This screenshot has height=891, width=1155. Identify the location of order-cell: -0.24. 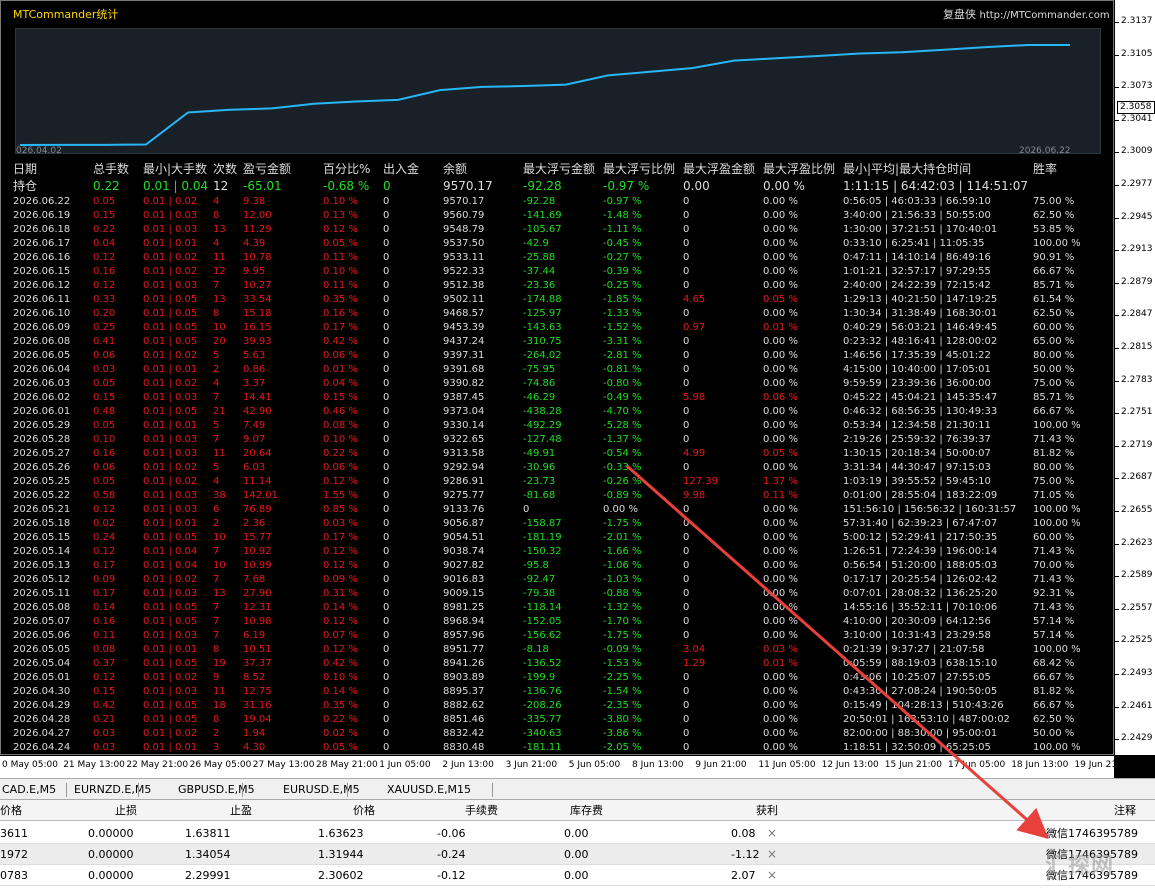
(451, 854).